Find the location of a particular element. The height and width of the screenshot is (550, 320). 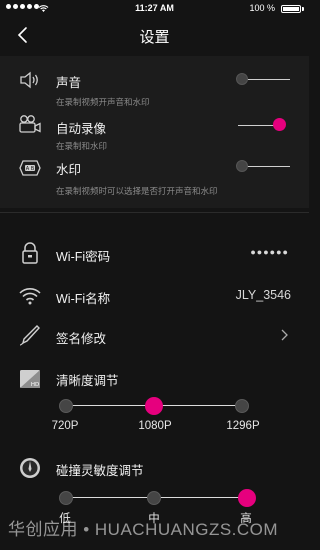

battery-percentage: 100 % is located at coordinates (262, 8).